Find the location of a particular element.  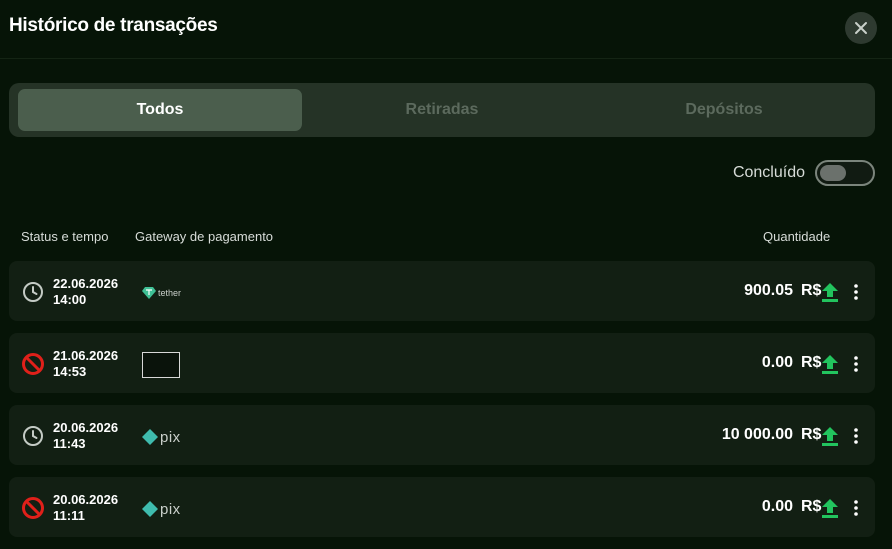

close-icon is located at coordinates (861, 28).